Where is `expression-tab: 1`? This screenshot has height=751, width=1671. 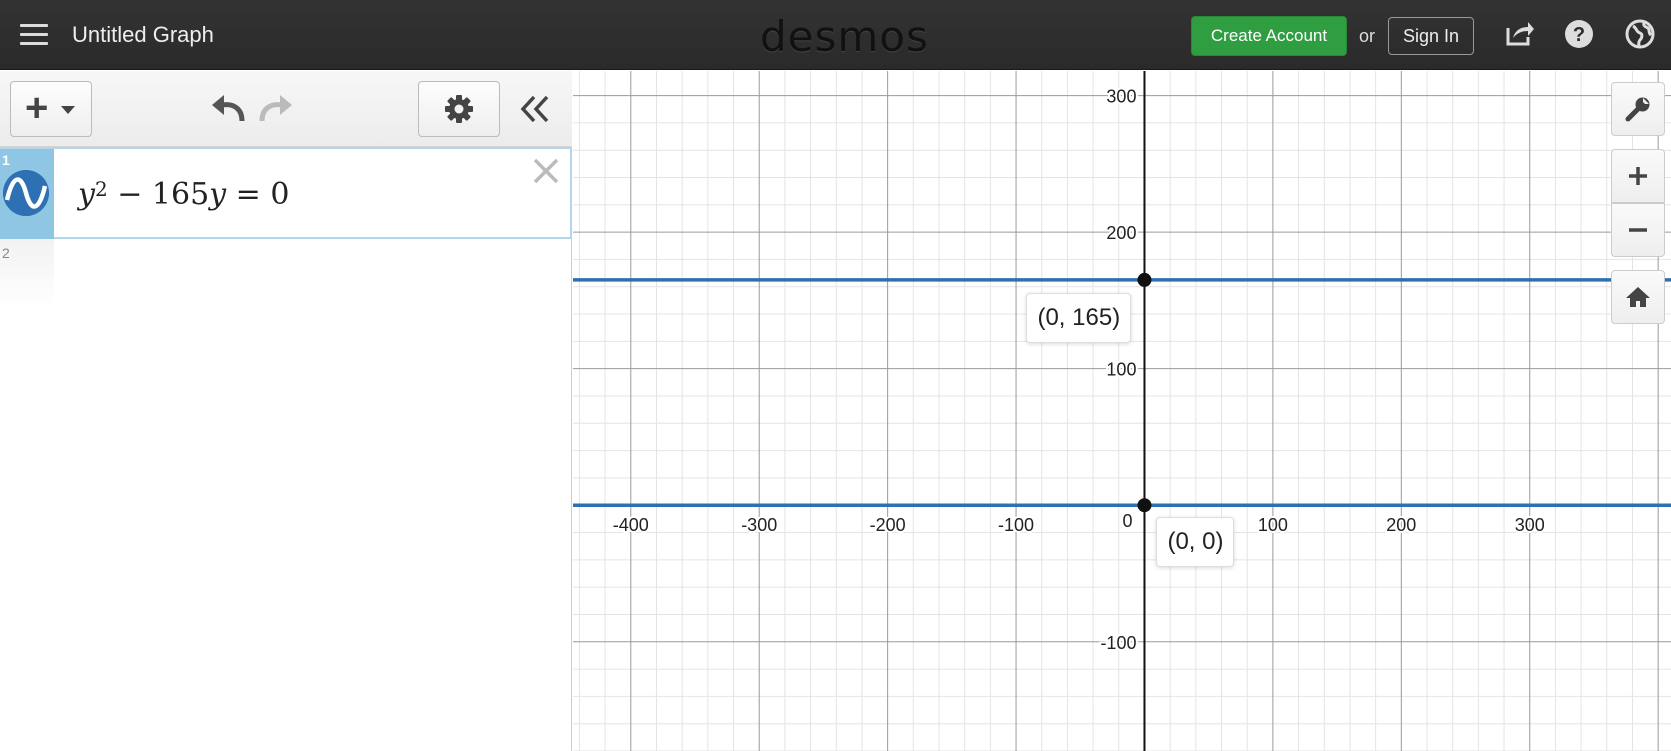
expression-tab: 1 is located at coordinates (27, 194).